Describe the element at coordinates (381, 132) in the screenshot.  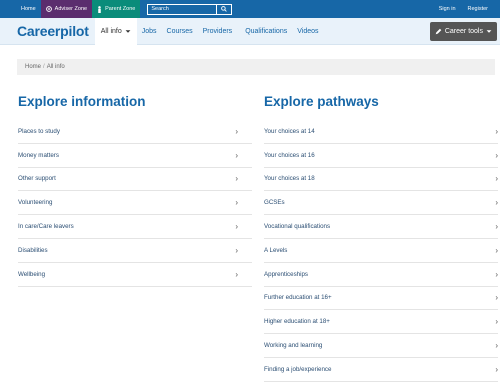
I see `pathway-item: Your choices at 14 ›` at that location.